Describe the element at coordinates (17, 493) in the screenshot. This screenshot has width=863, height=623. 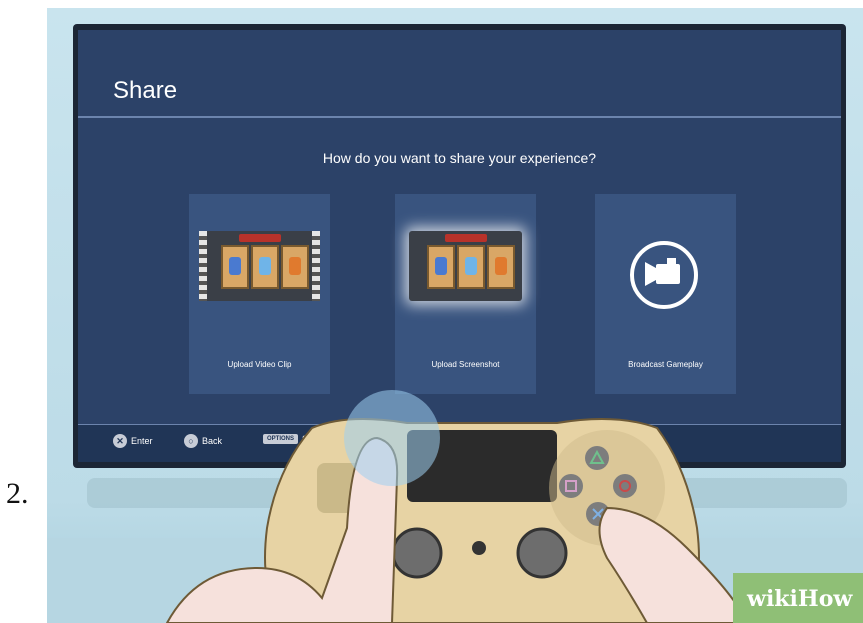
I see `step-number: 2.` at that location.